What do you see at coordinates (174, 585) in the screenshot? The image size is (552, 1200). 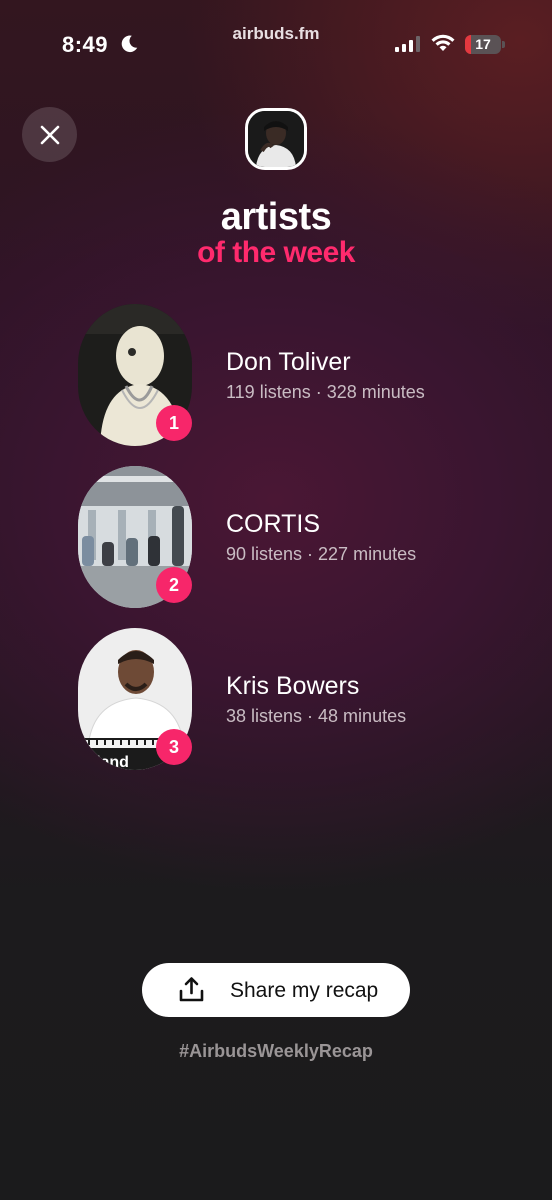 I see `rank-badge: 2` at bounding box center [174, 585].